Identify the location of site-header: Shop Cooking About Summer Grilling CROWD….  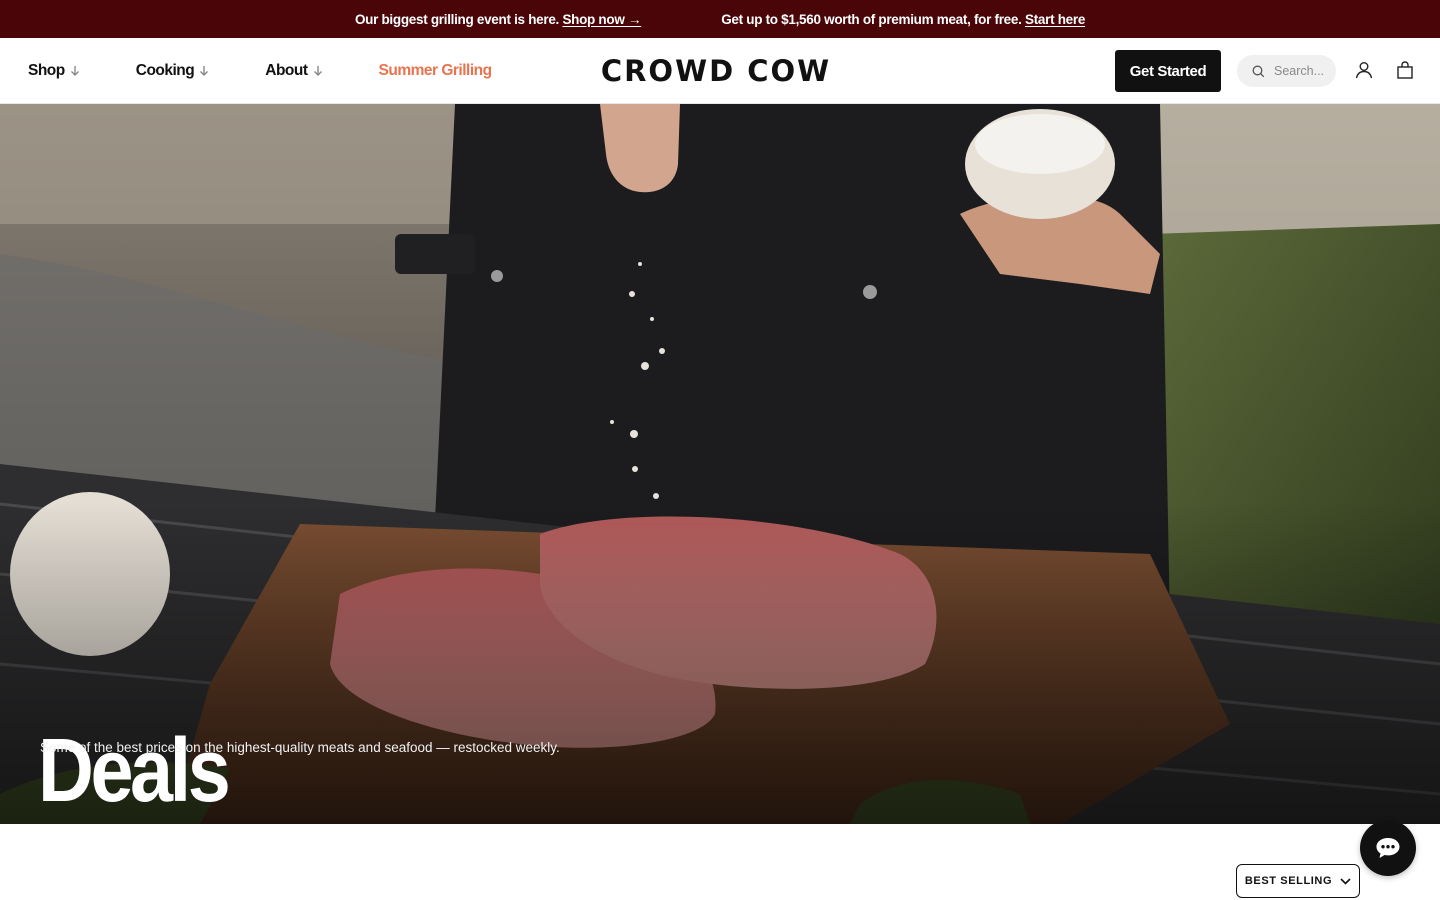
(720, 71).